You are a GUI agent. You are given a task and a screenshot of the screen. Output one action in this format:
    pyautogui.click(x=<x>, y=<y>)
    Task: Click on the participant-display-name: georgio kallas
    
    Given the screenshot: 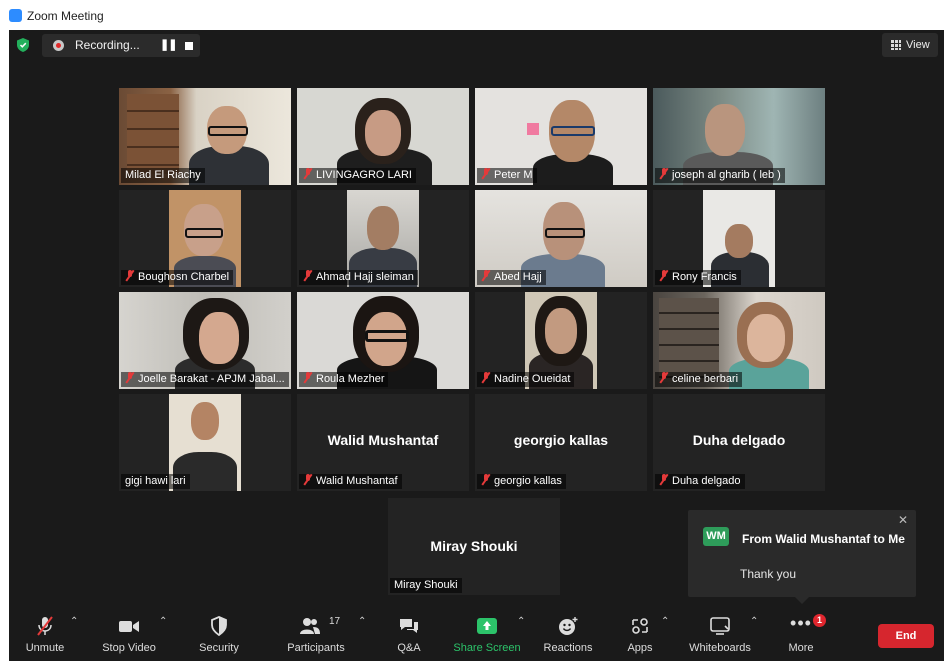 What is the action you would take?
    pyautogui.click(x=561, y=440)
    